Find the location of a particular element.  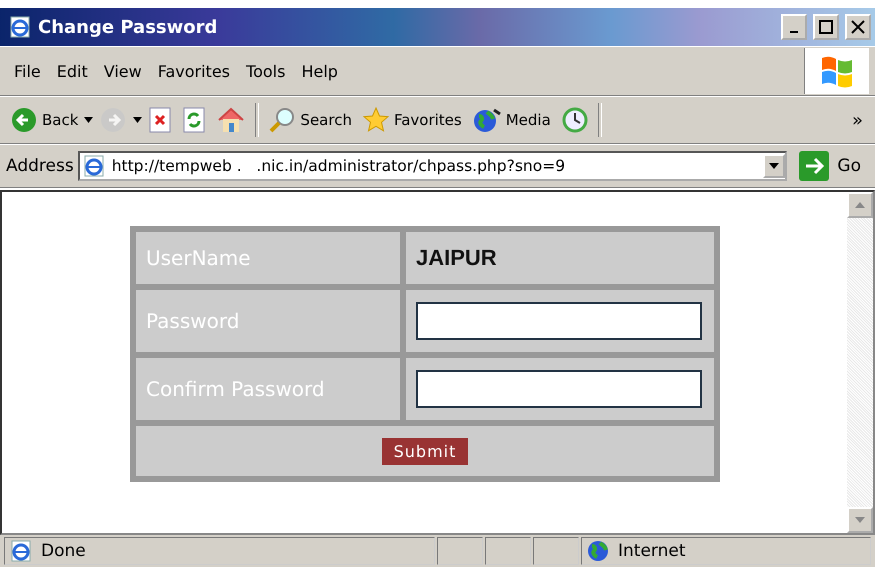

menu-item: Favorites is located at coordinates (194, 71).